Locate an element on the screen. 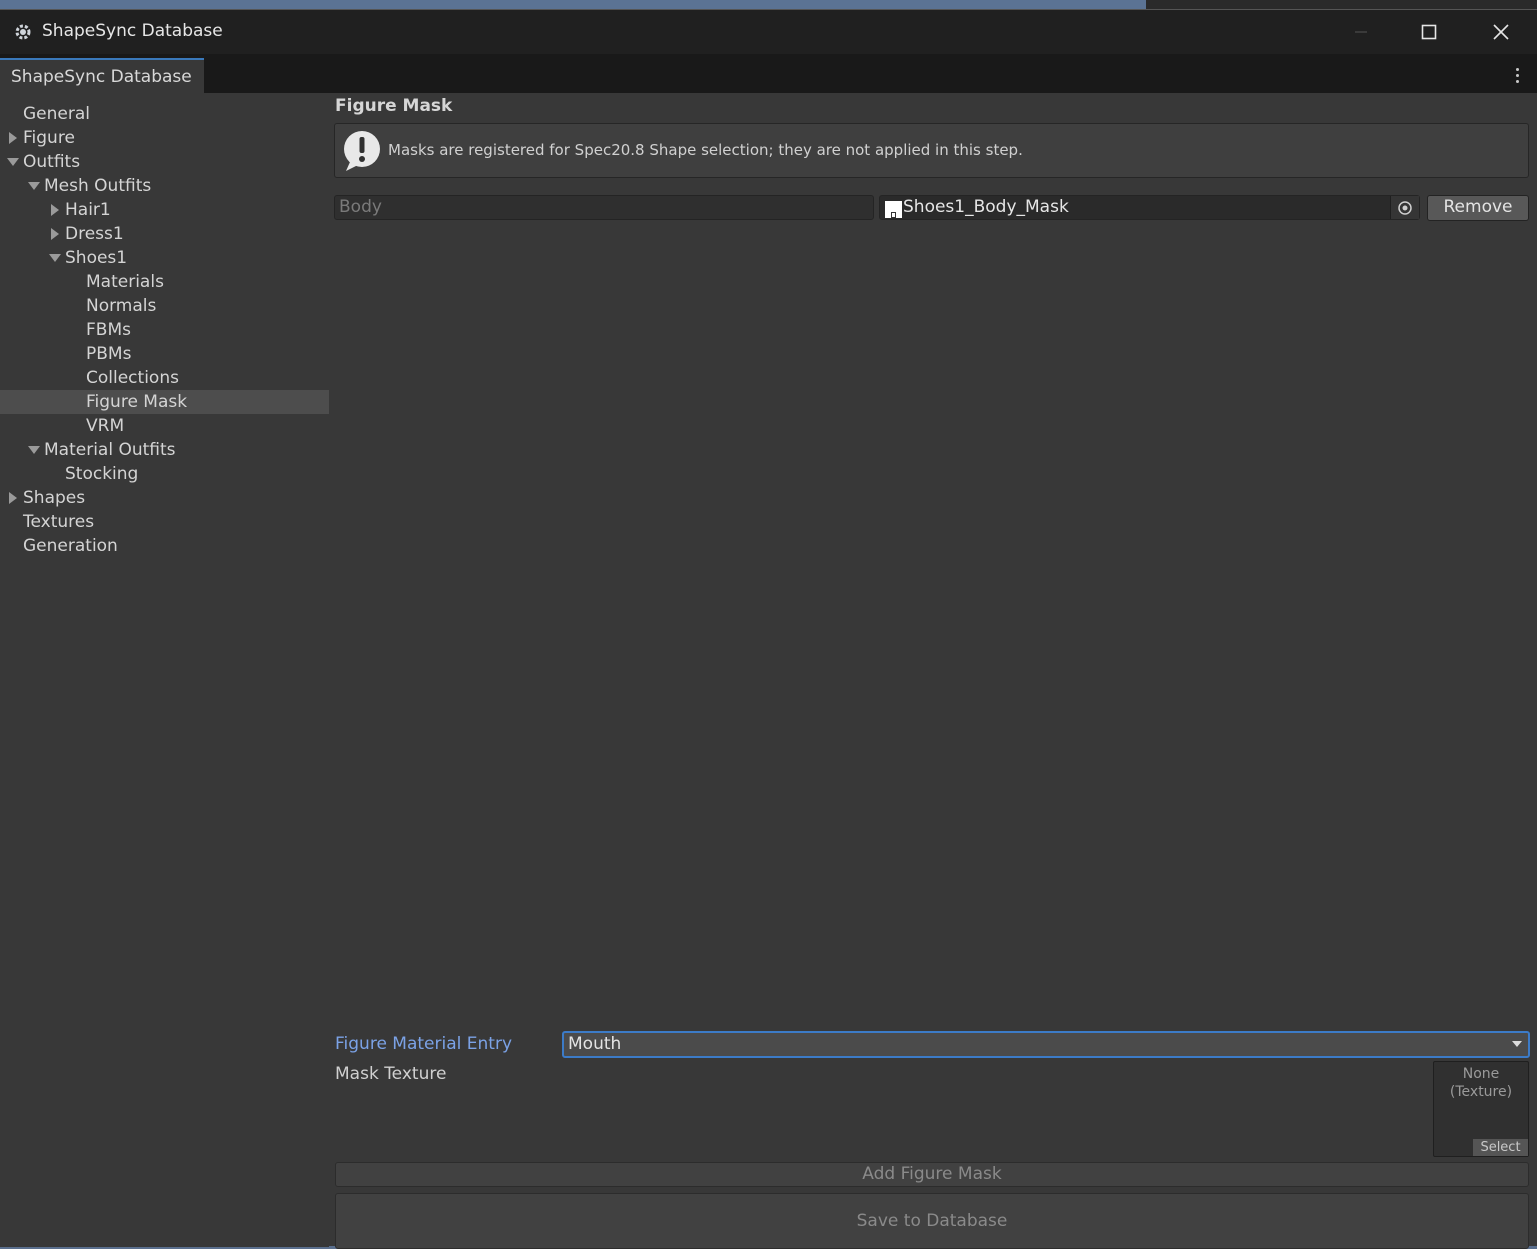 Image resolution: width=1537 pixels, height=1249 pixels. sidebar-item-dress1: Dress1 is located at coordinates (132, 234).